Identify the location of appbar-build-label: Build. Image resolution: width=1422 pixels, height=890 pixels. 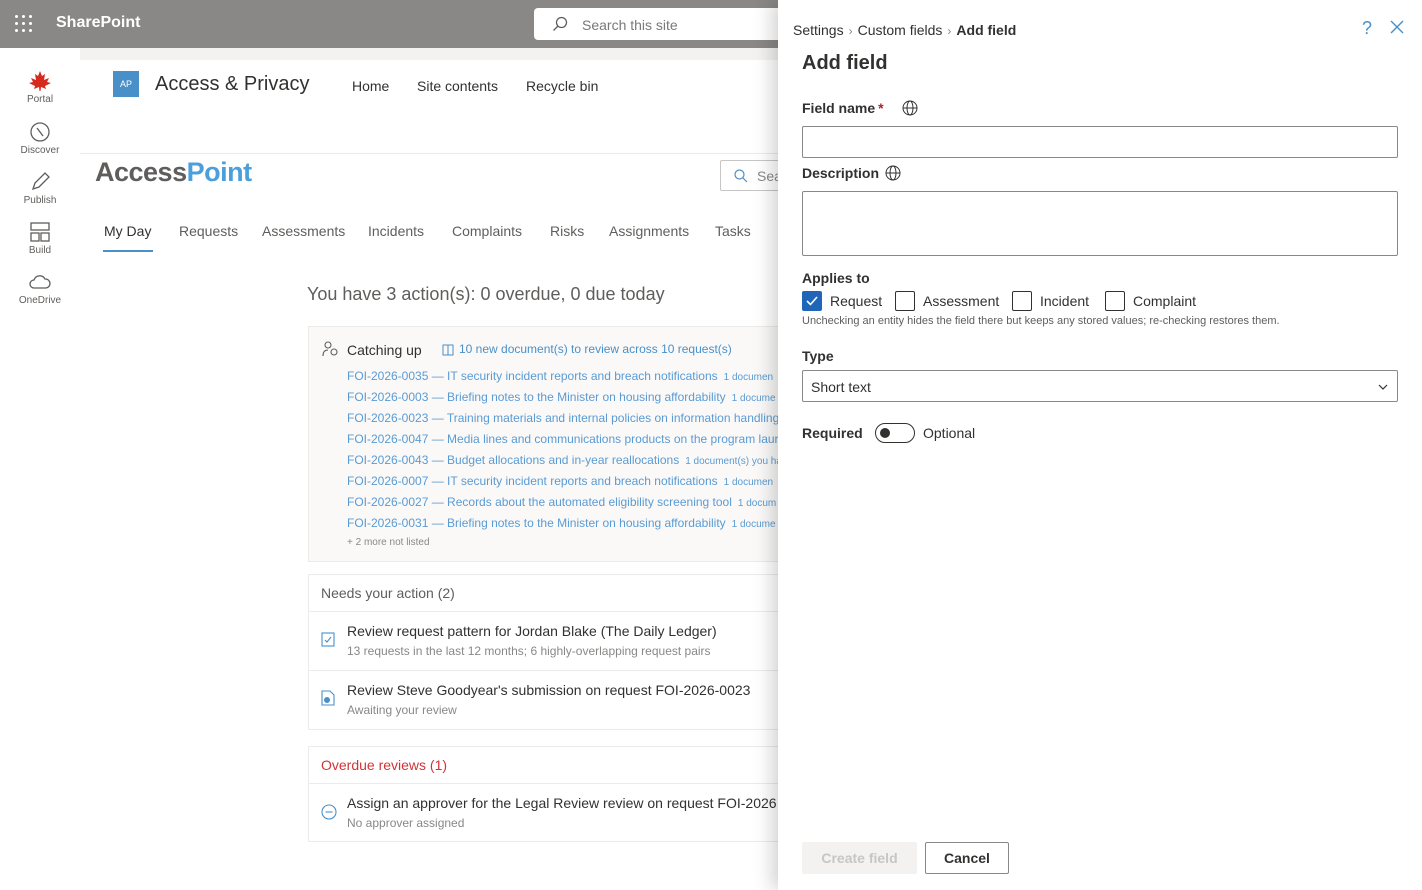
(40, 250).